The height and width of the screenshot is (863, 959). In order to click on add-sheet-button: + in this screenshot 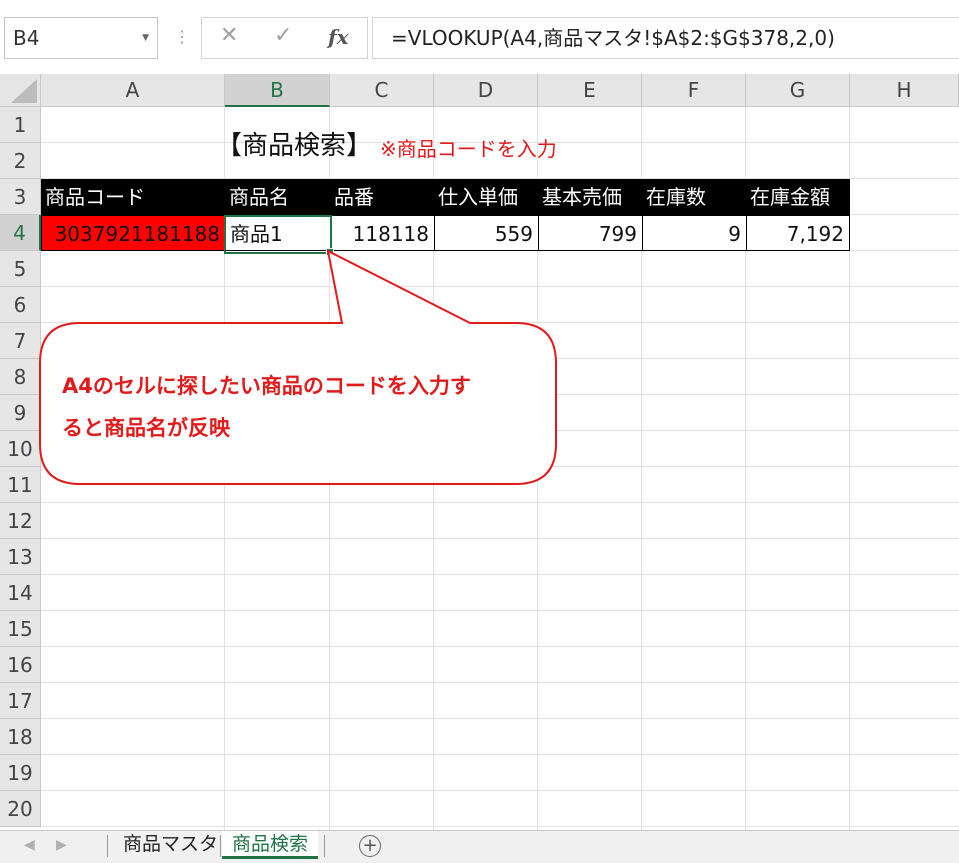, I will do `click(370, 846)`.